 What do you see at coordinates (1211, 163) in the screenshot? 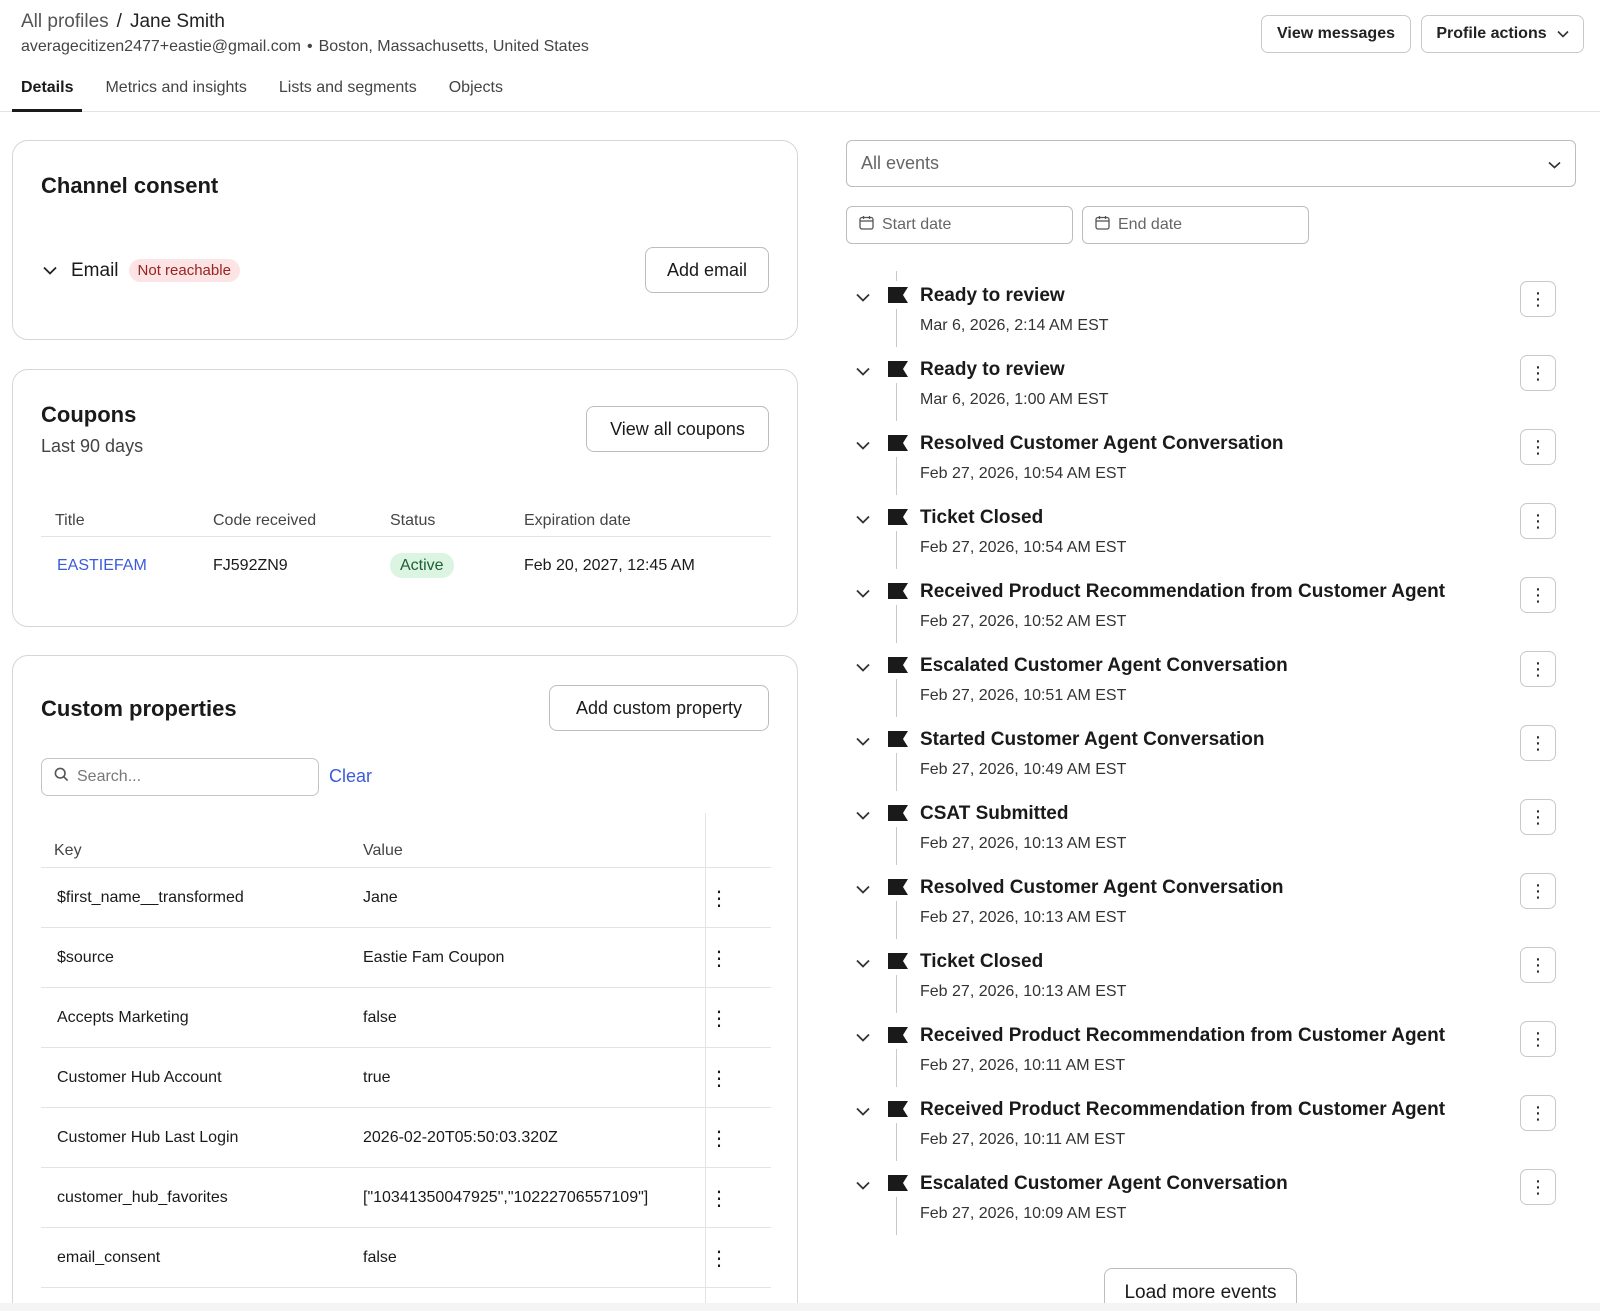
I see `event-type-select: All events` at bounding box center [1211, 163].